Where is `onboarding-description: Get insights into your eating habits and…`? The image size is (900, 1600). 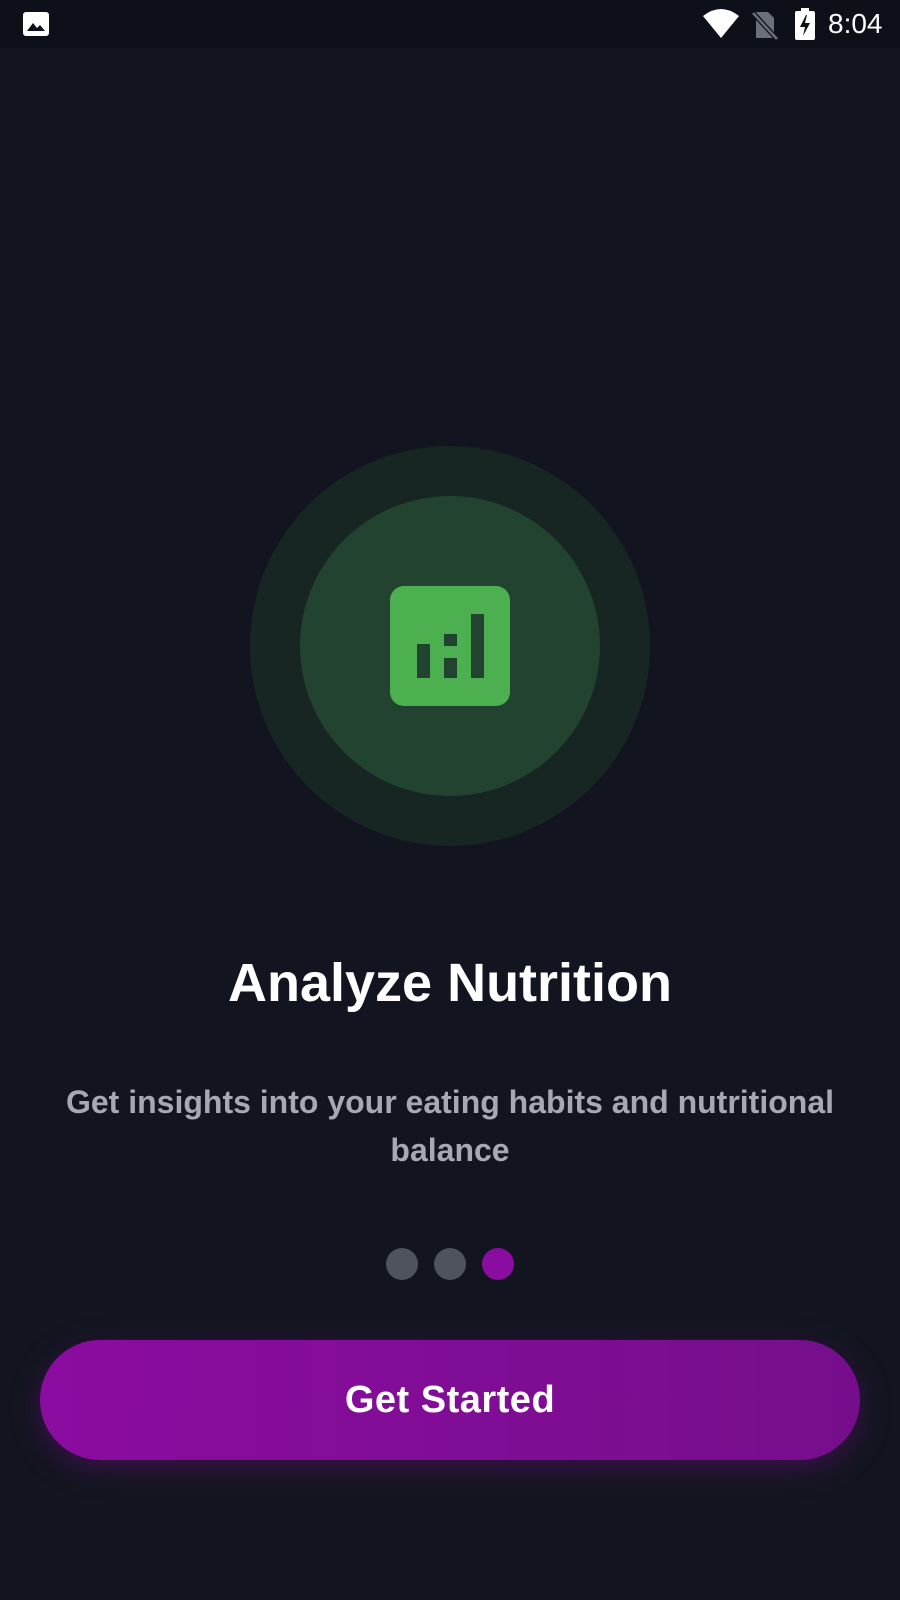 onboarding-description: Get insights into your eating habits and… is located at coordinates (449, 1126).